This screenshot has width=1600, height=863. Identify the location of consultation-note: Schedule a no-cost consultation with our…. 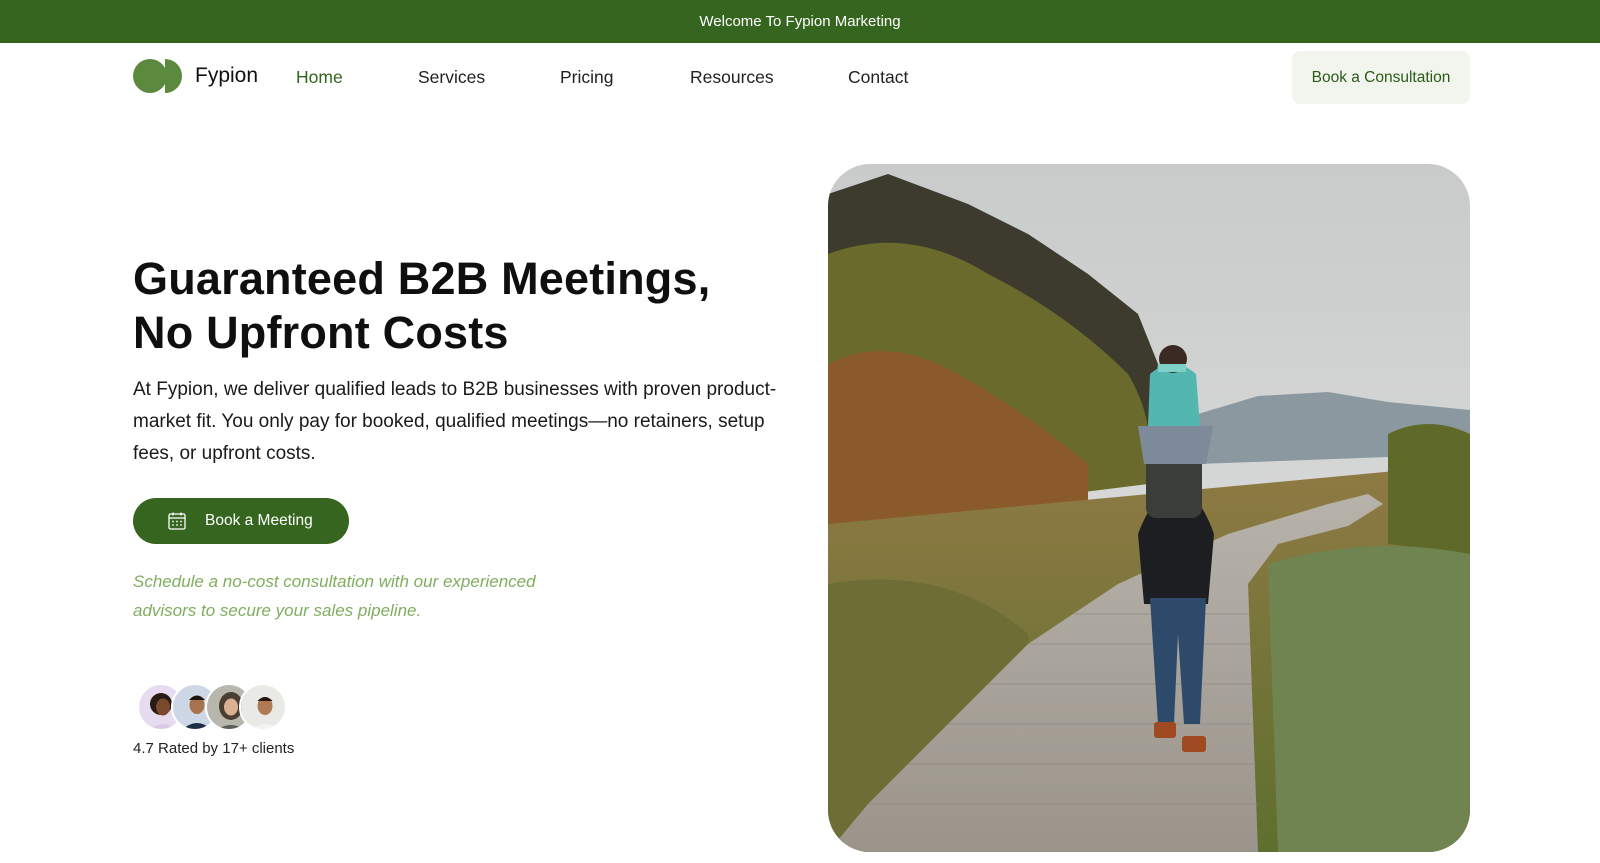
(334, 596).